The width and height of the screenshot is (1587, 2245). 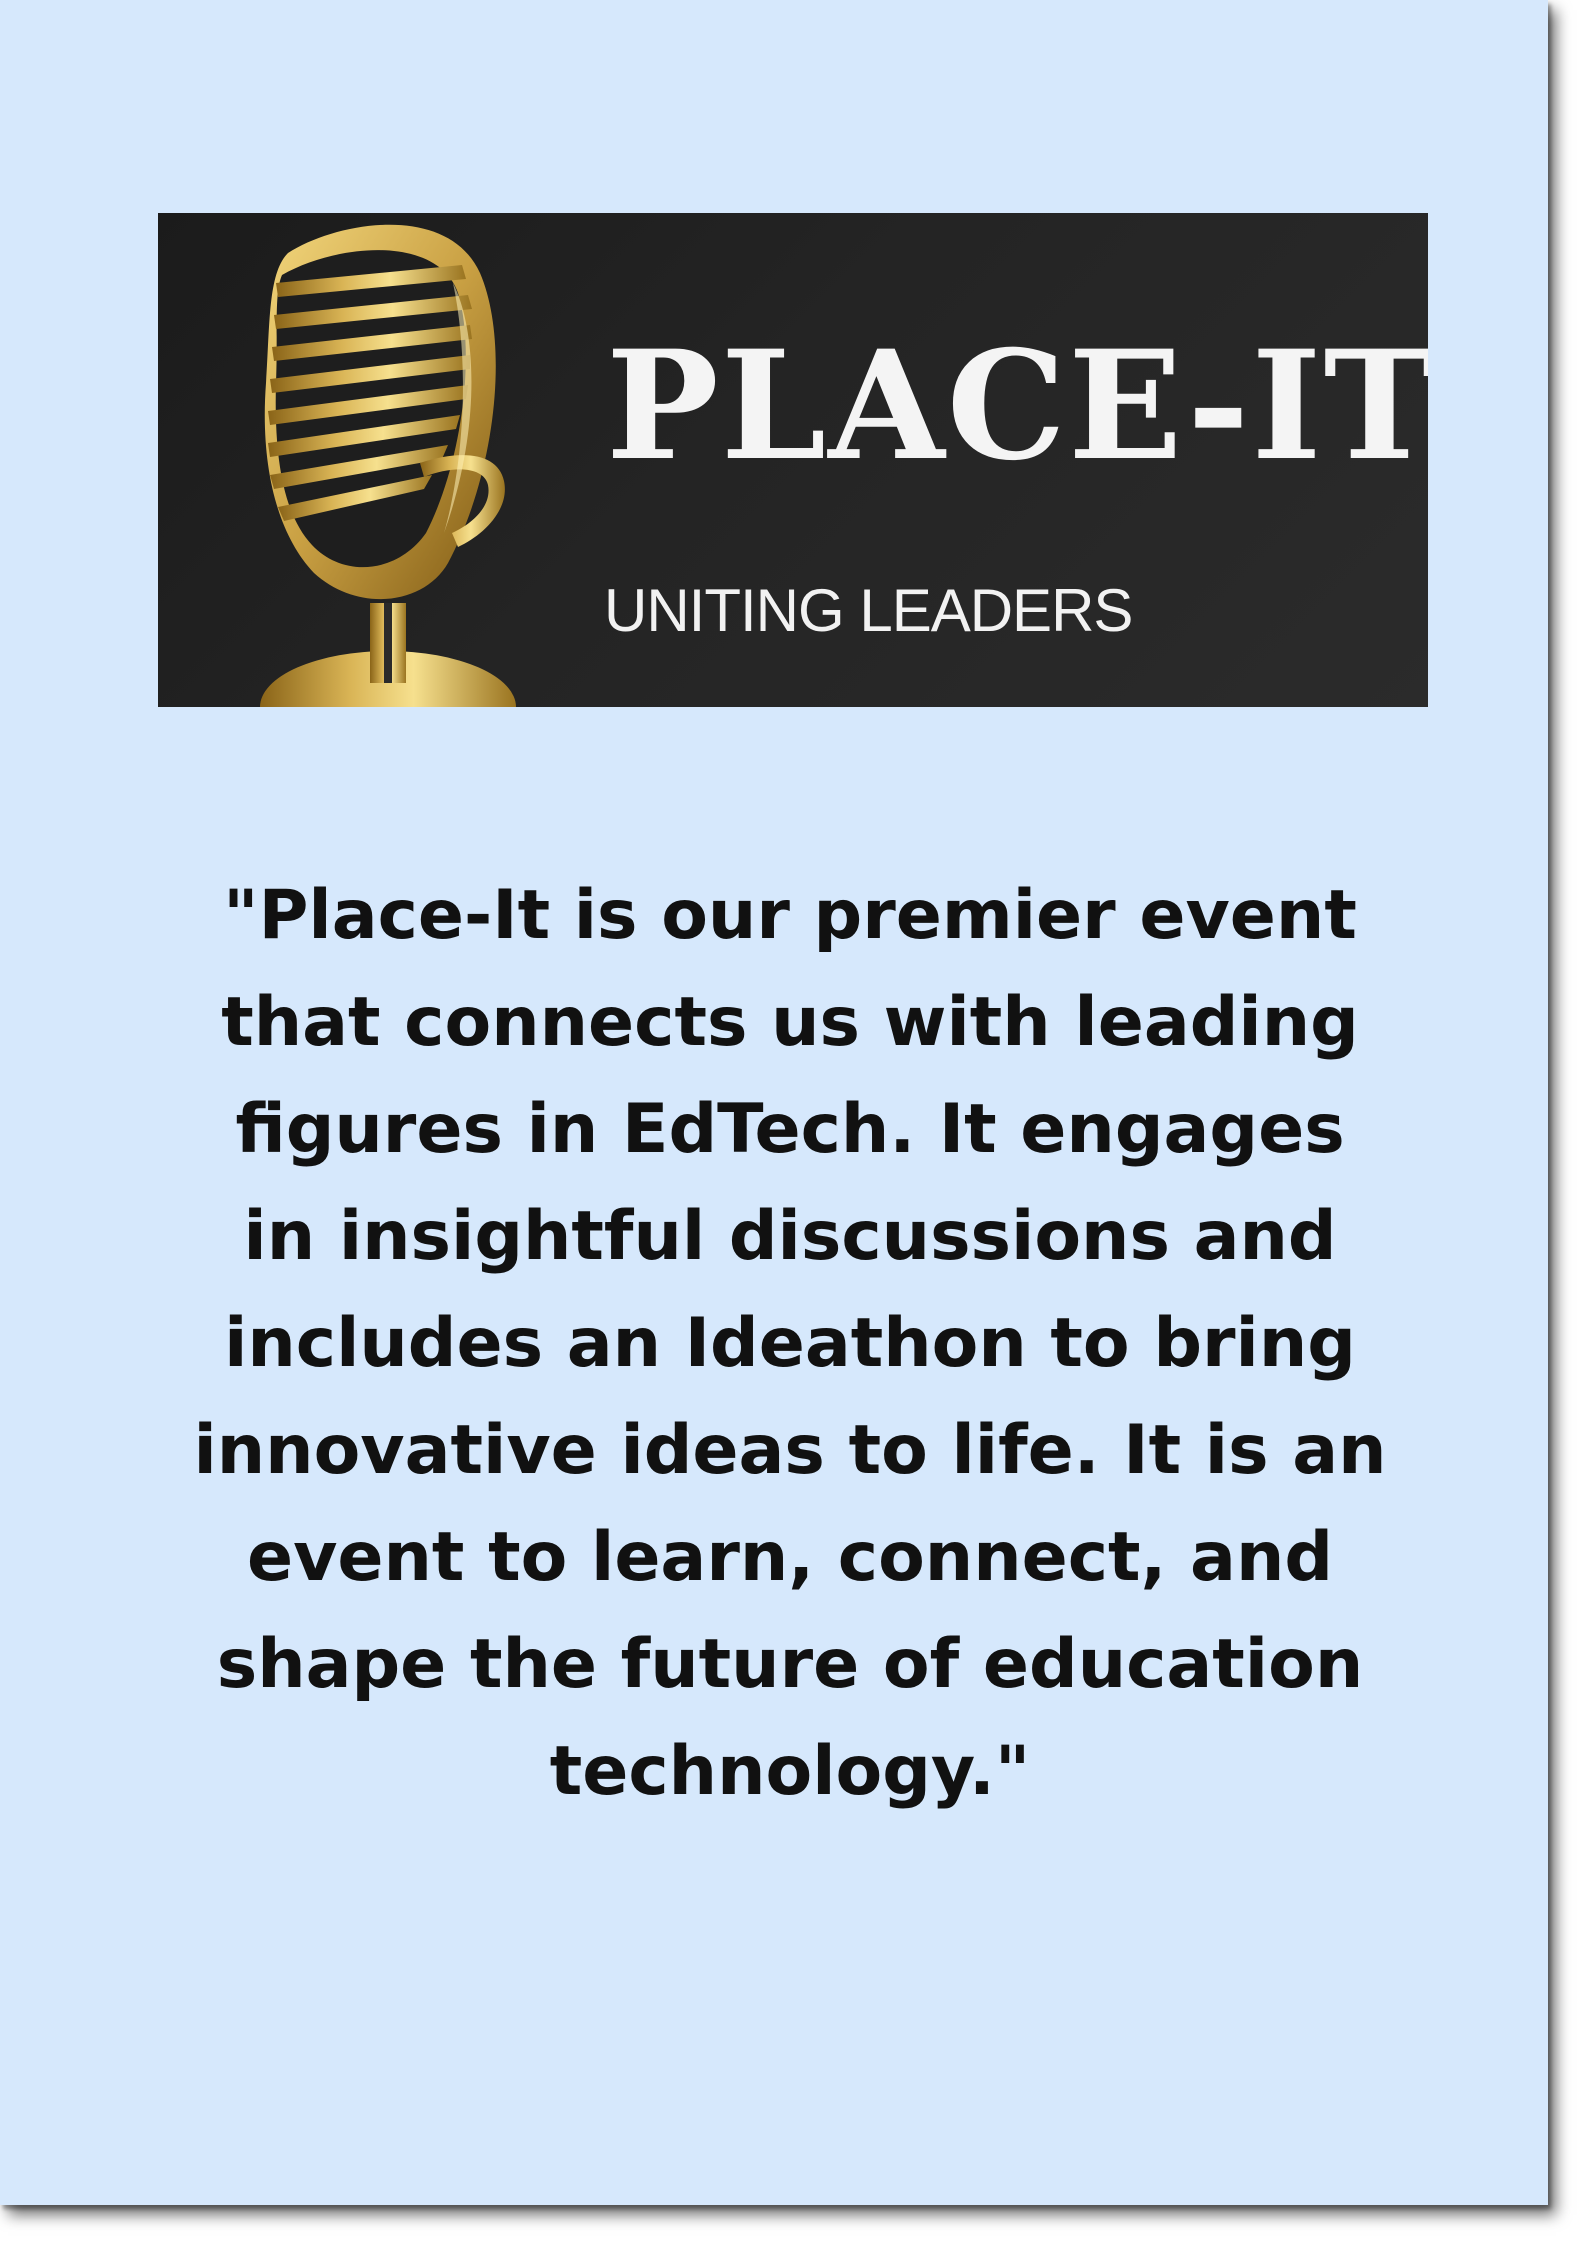 I want to click on brand-name: PLACE-IT, so click(x=1017, y=406).